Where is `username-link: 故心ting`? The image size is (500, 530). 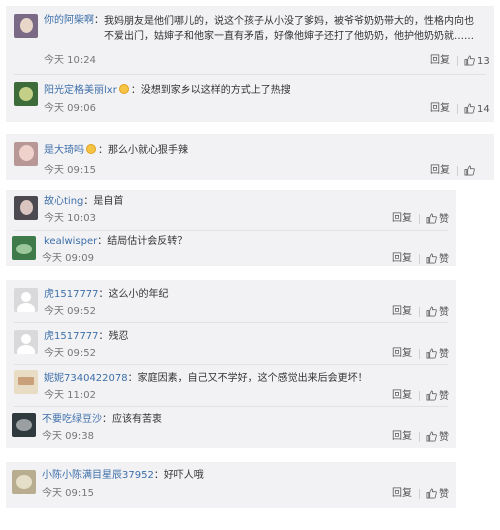
username-link: 故心ting is located at coordinates (63, 201).